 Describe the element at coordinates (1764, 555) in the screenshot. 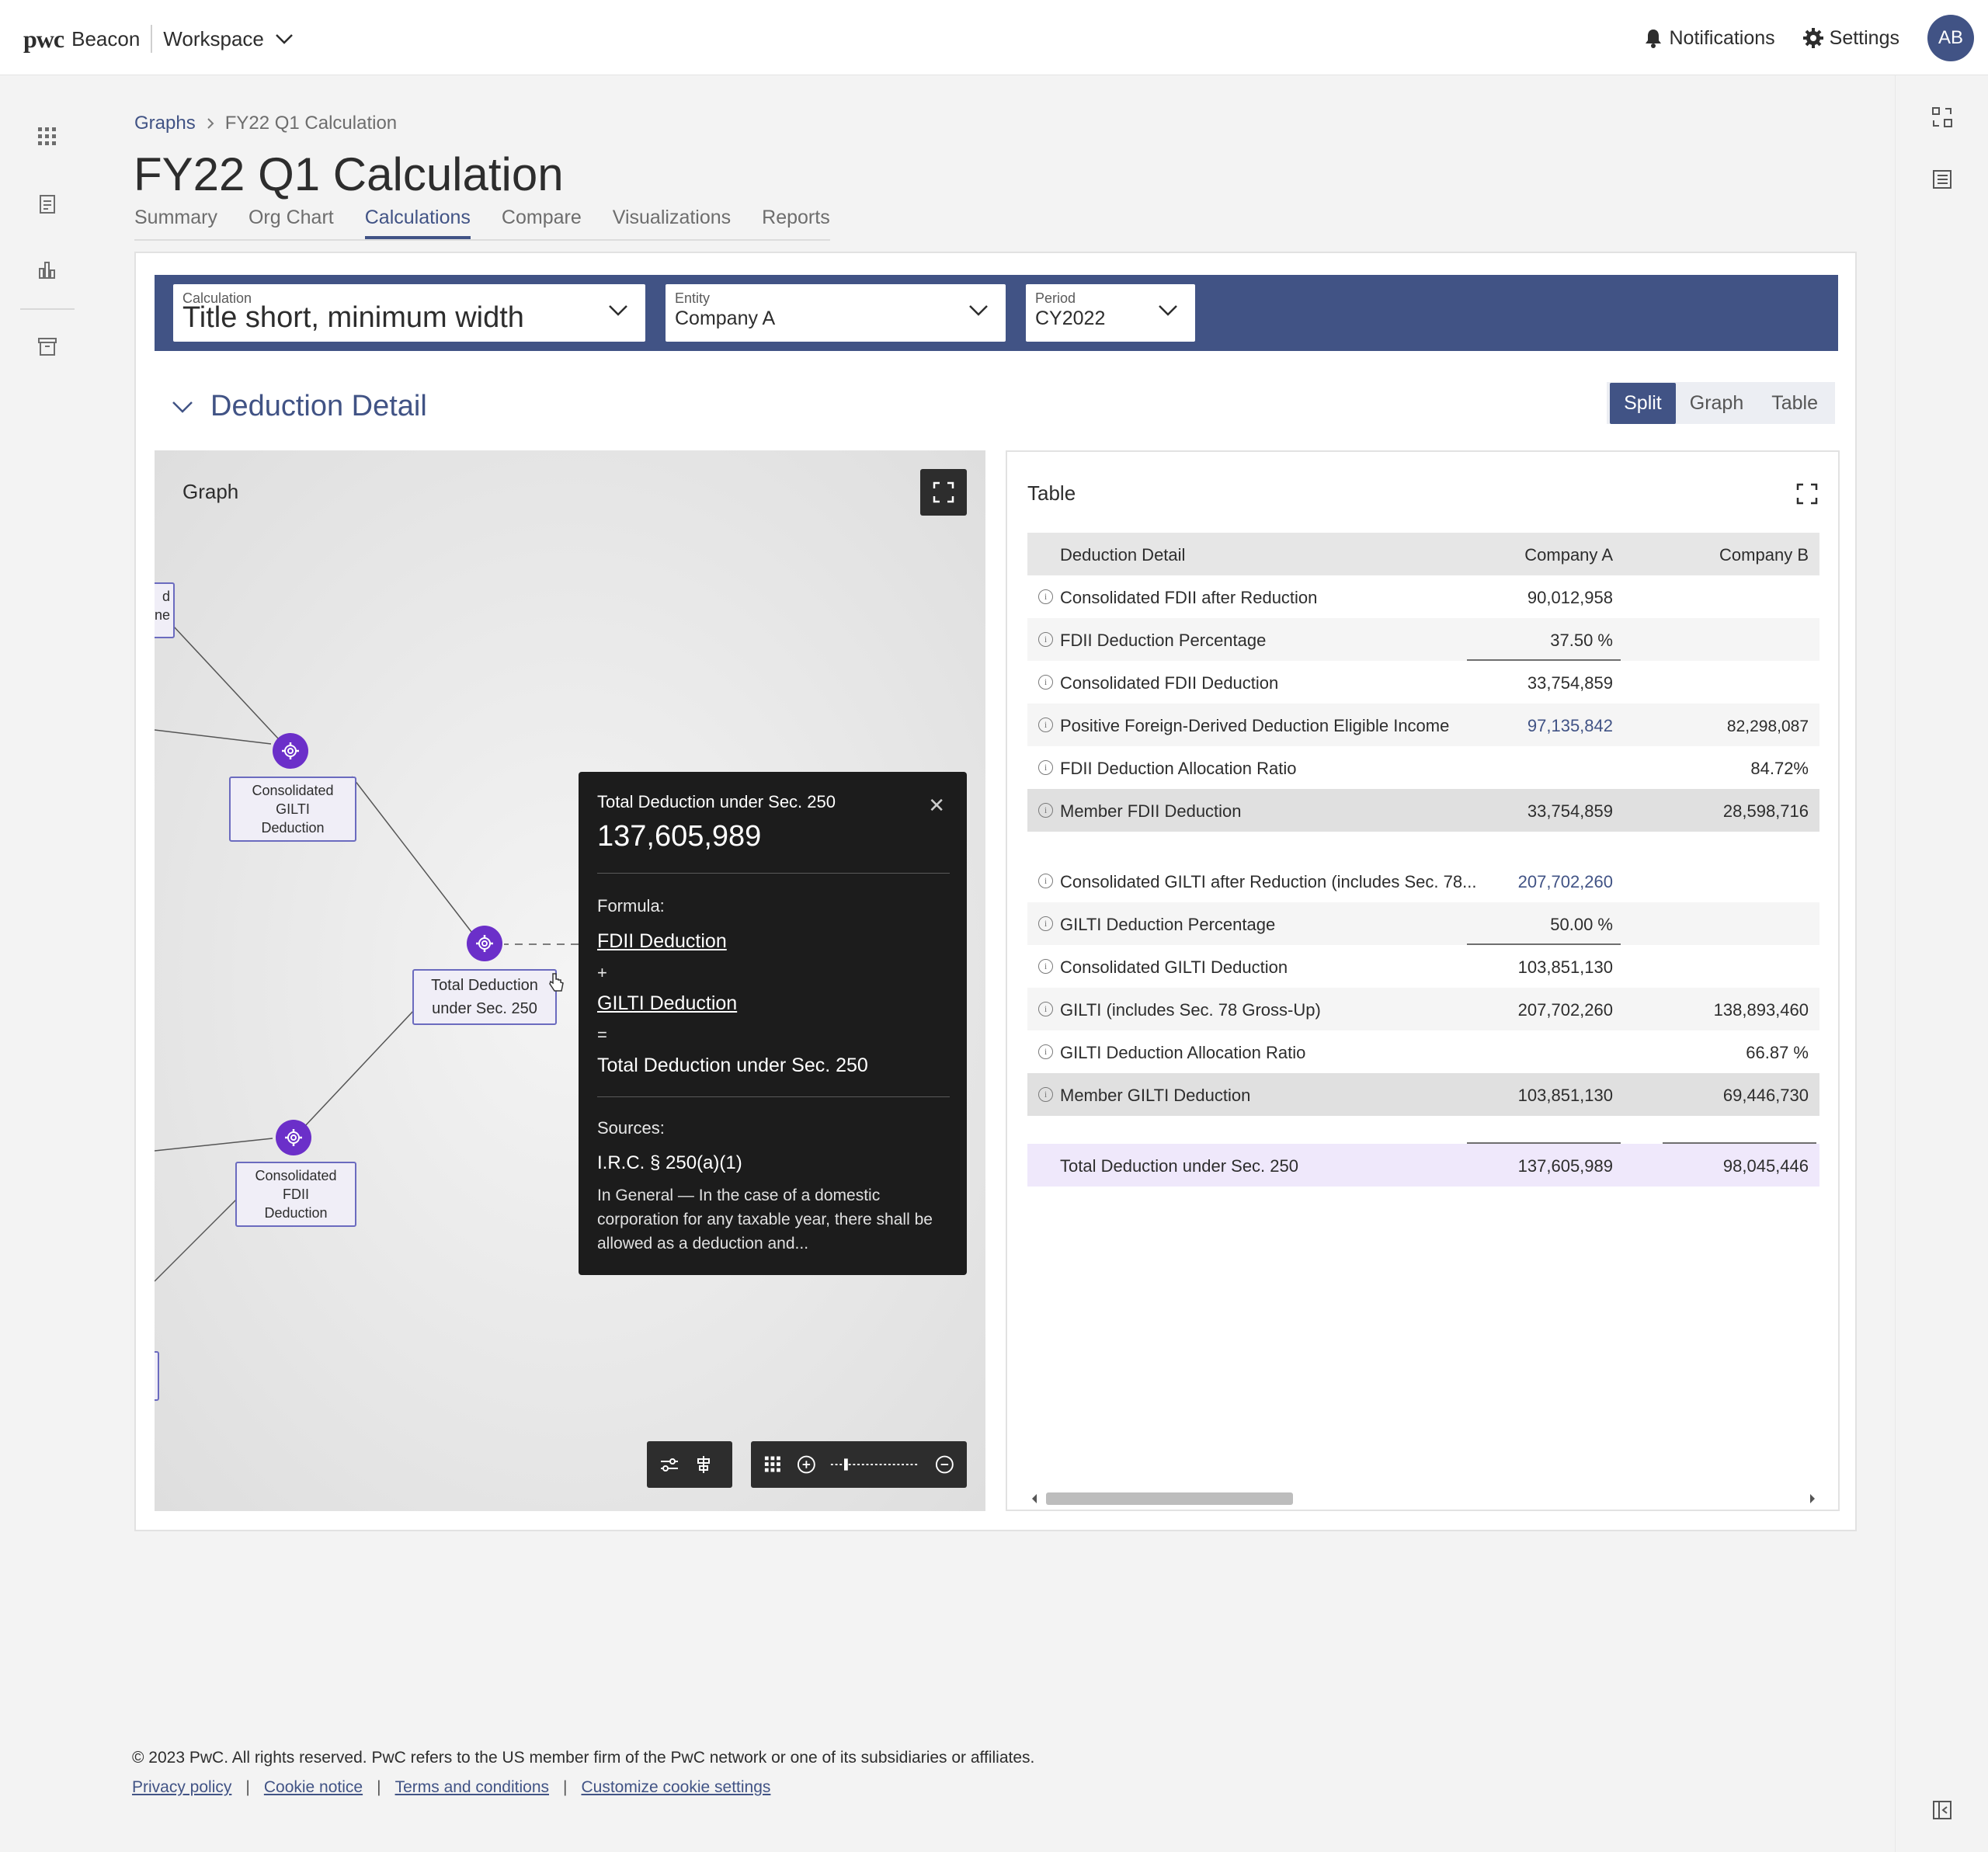

I see `column-header: Company B` at that location.